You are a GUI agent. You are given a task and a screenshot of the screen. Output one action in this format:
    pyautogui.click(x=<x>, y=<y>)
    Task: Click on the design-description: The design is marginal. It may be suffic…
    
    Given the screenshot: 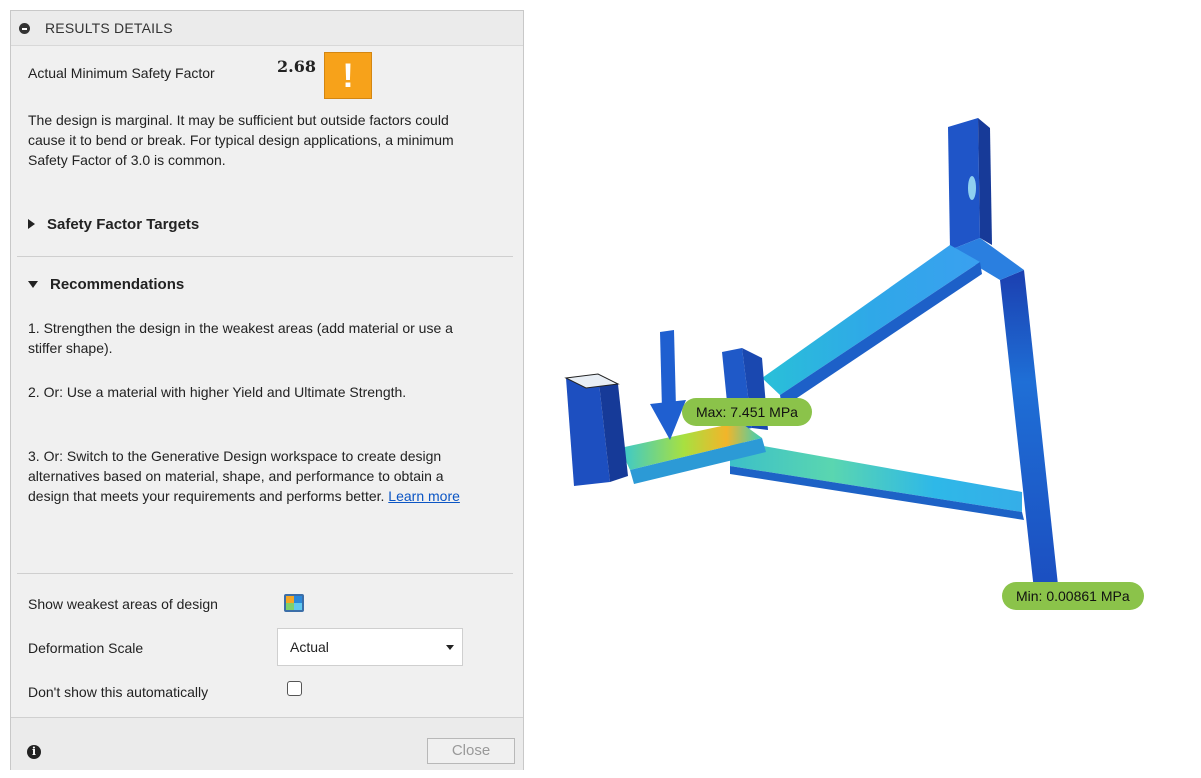 What is the action you would take?
    pyautogui.click(x=241, y=140)
    